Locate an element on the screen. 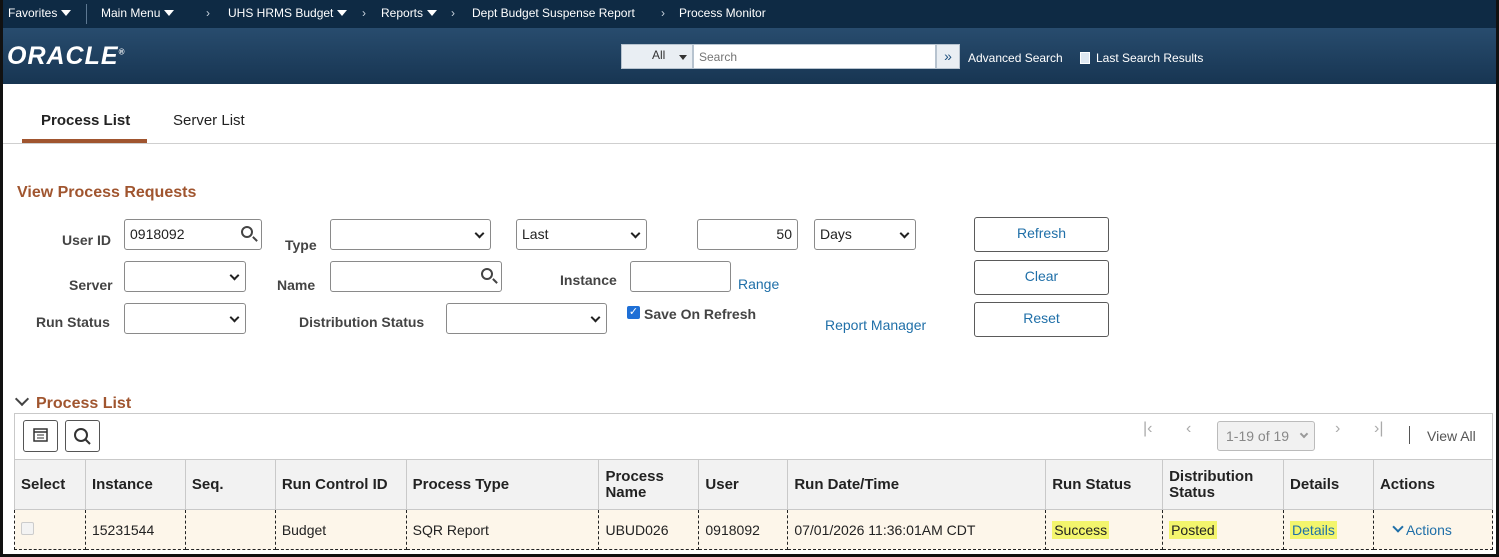 This screenshot has width=1499, height=557. server-select is located at coordinates (185, 276).